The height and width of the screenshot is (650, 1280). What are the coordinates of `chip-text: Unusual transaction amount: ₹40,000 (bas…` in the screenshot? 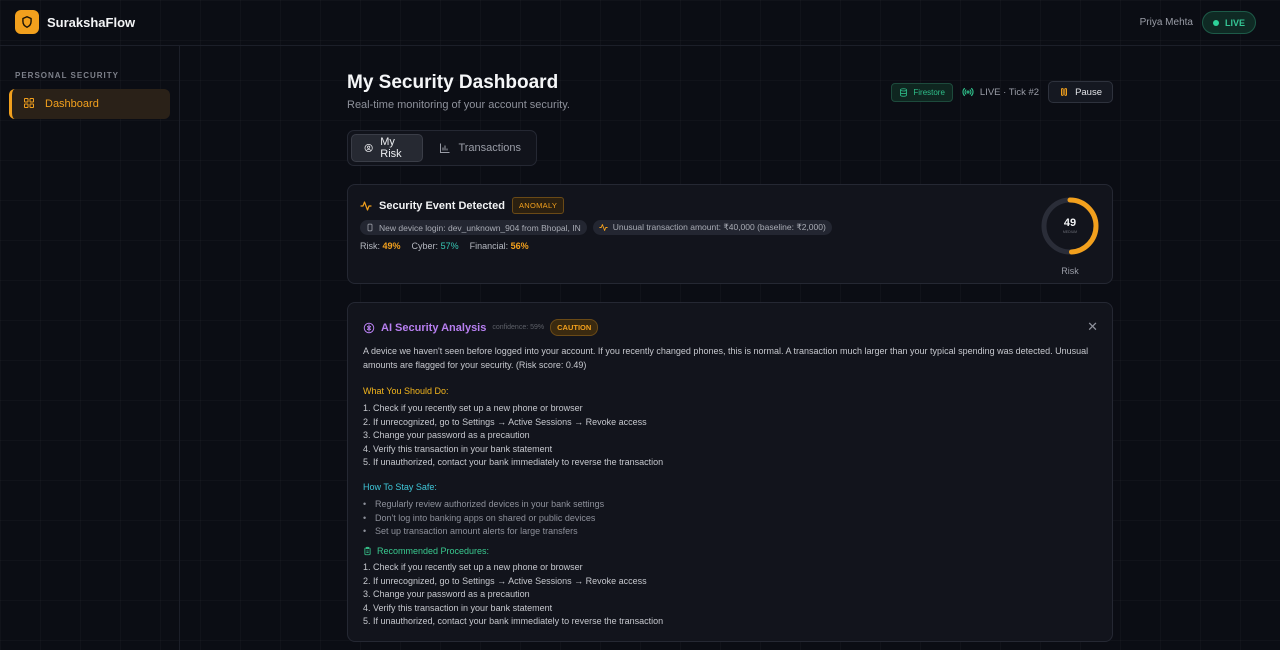 It's located at (719, 227).